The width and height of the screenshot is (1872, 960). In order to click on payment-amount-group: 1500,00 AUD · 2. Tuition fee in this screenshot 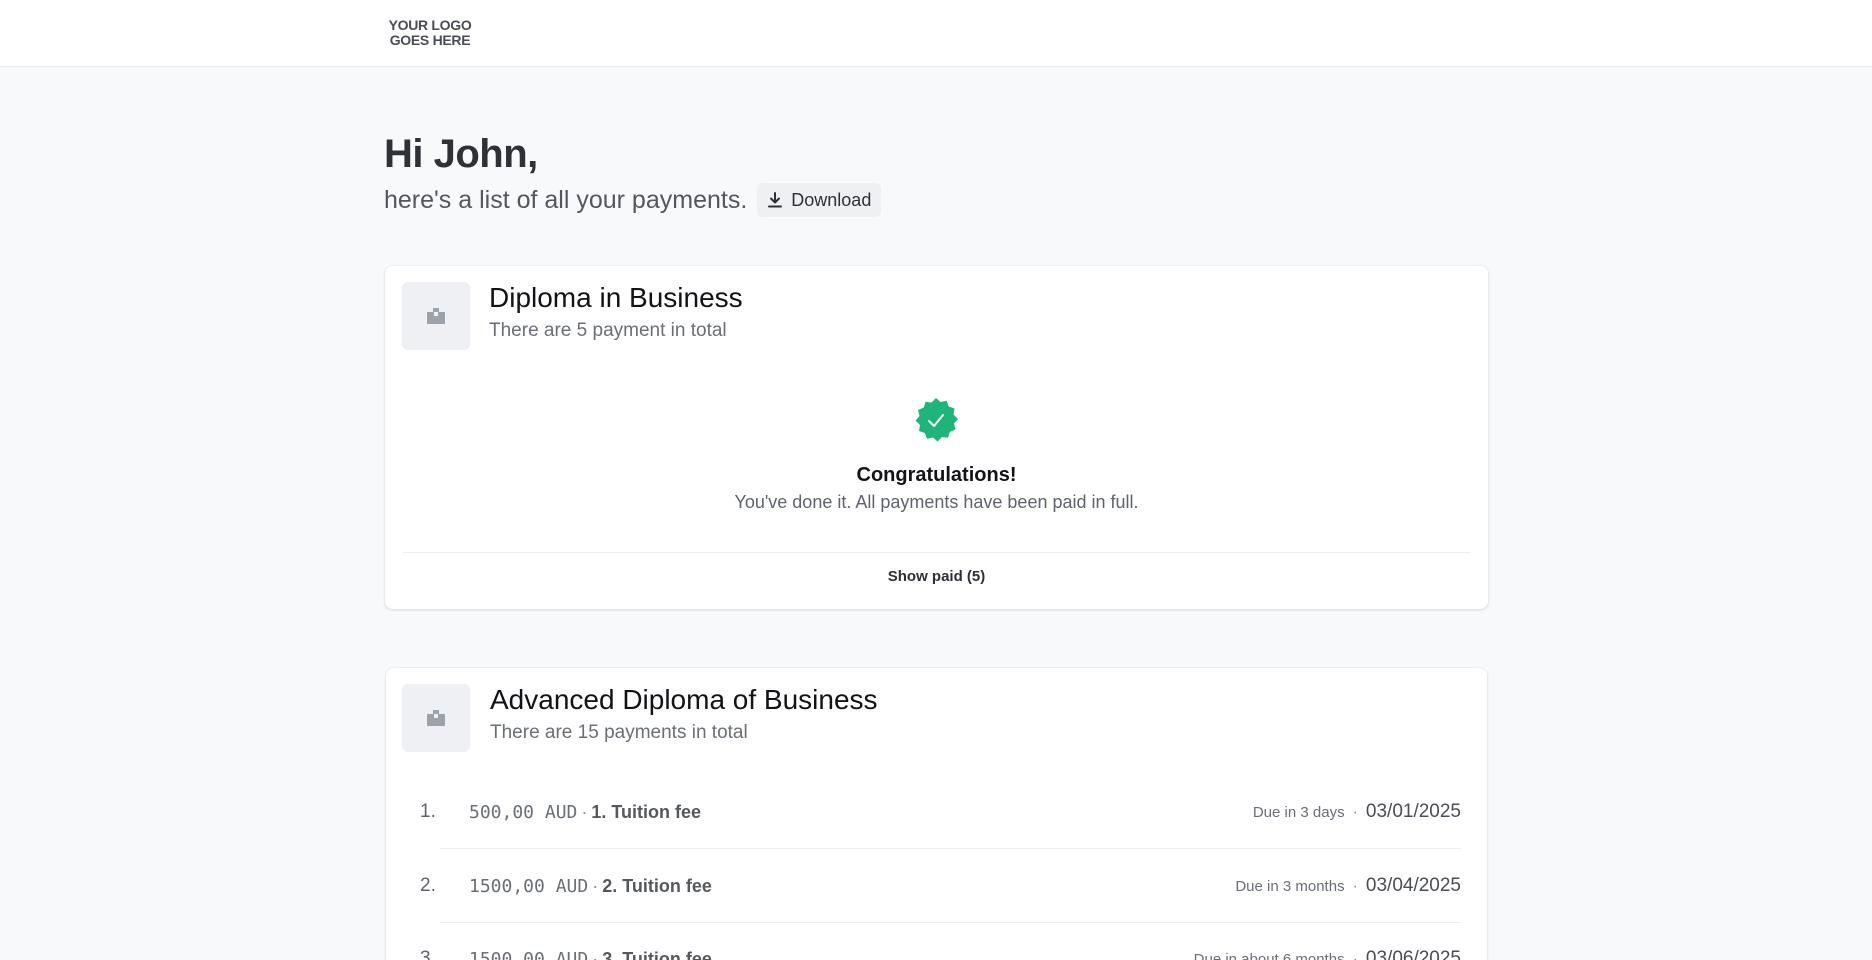, I will do `click(590, 886)`.